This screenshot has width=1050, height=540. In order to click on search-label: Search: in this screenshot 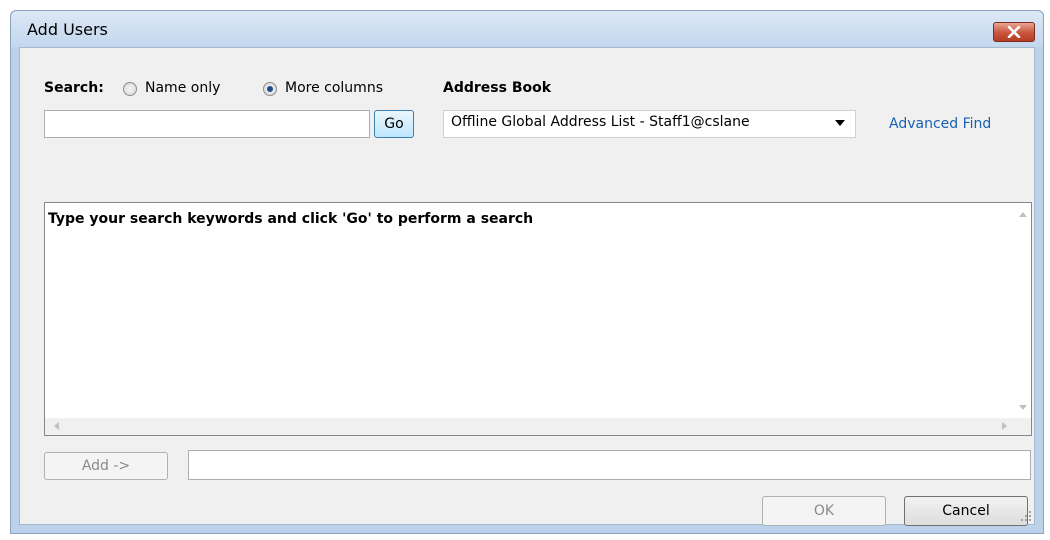, I will do `click(74, 88)`.